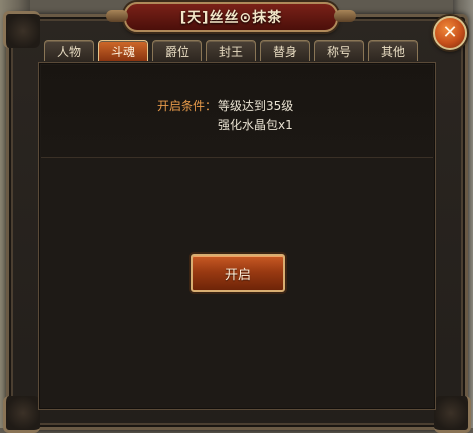  Describe the element at coordinates (256, 106) in the screenshot. I see `requirement-level: 等级达到35级` at that location.